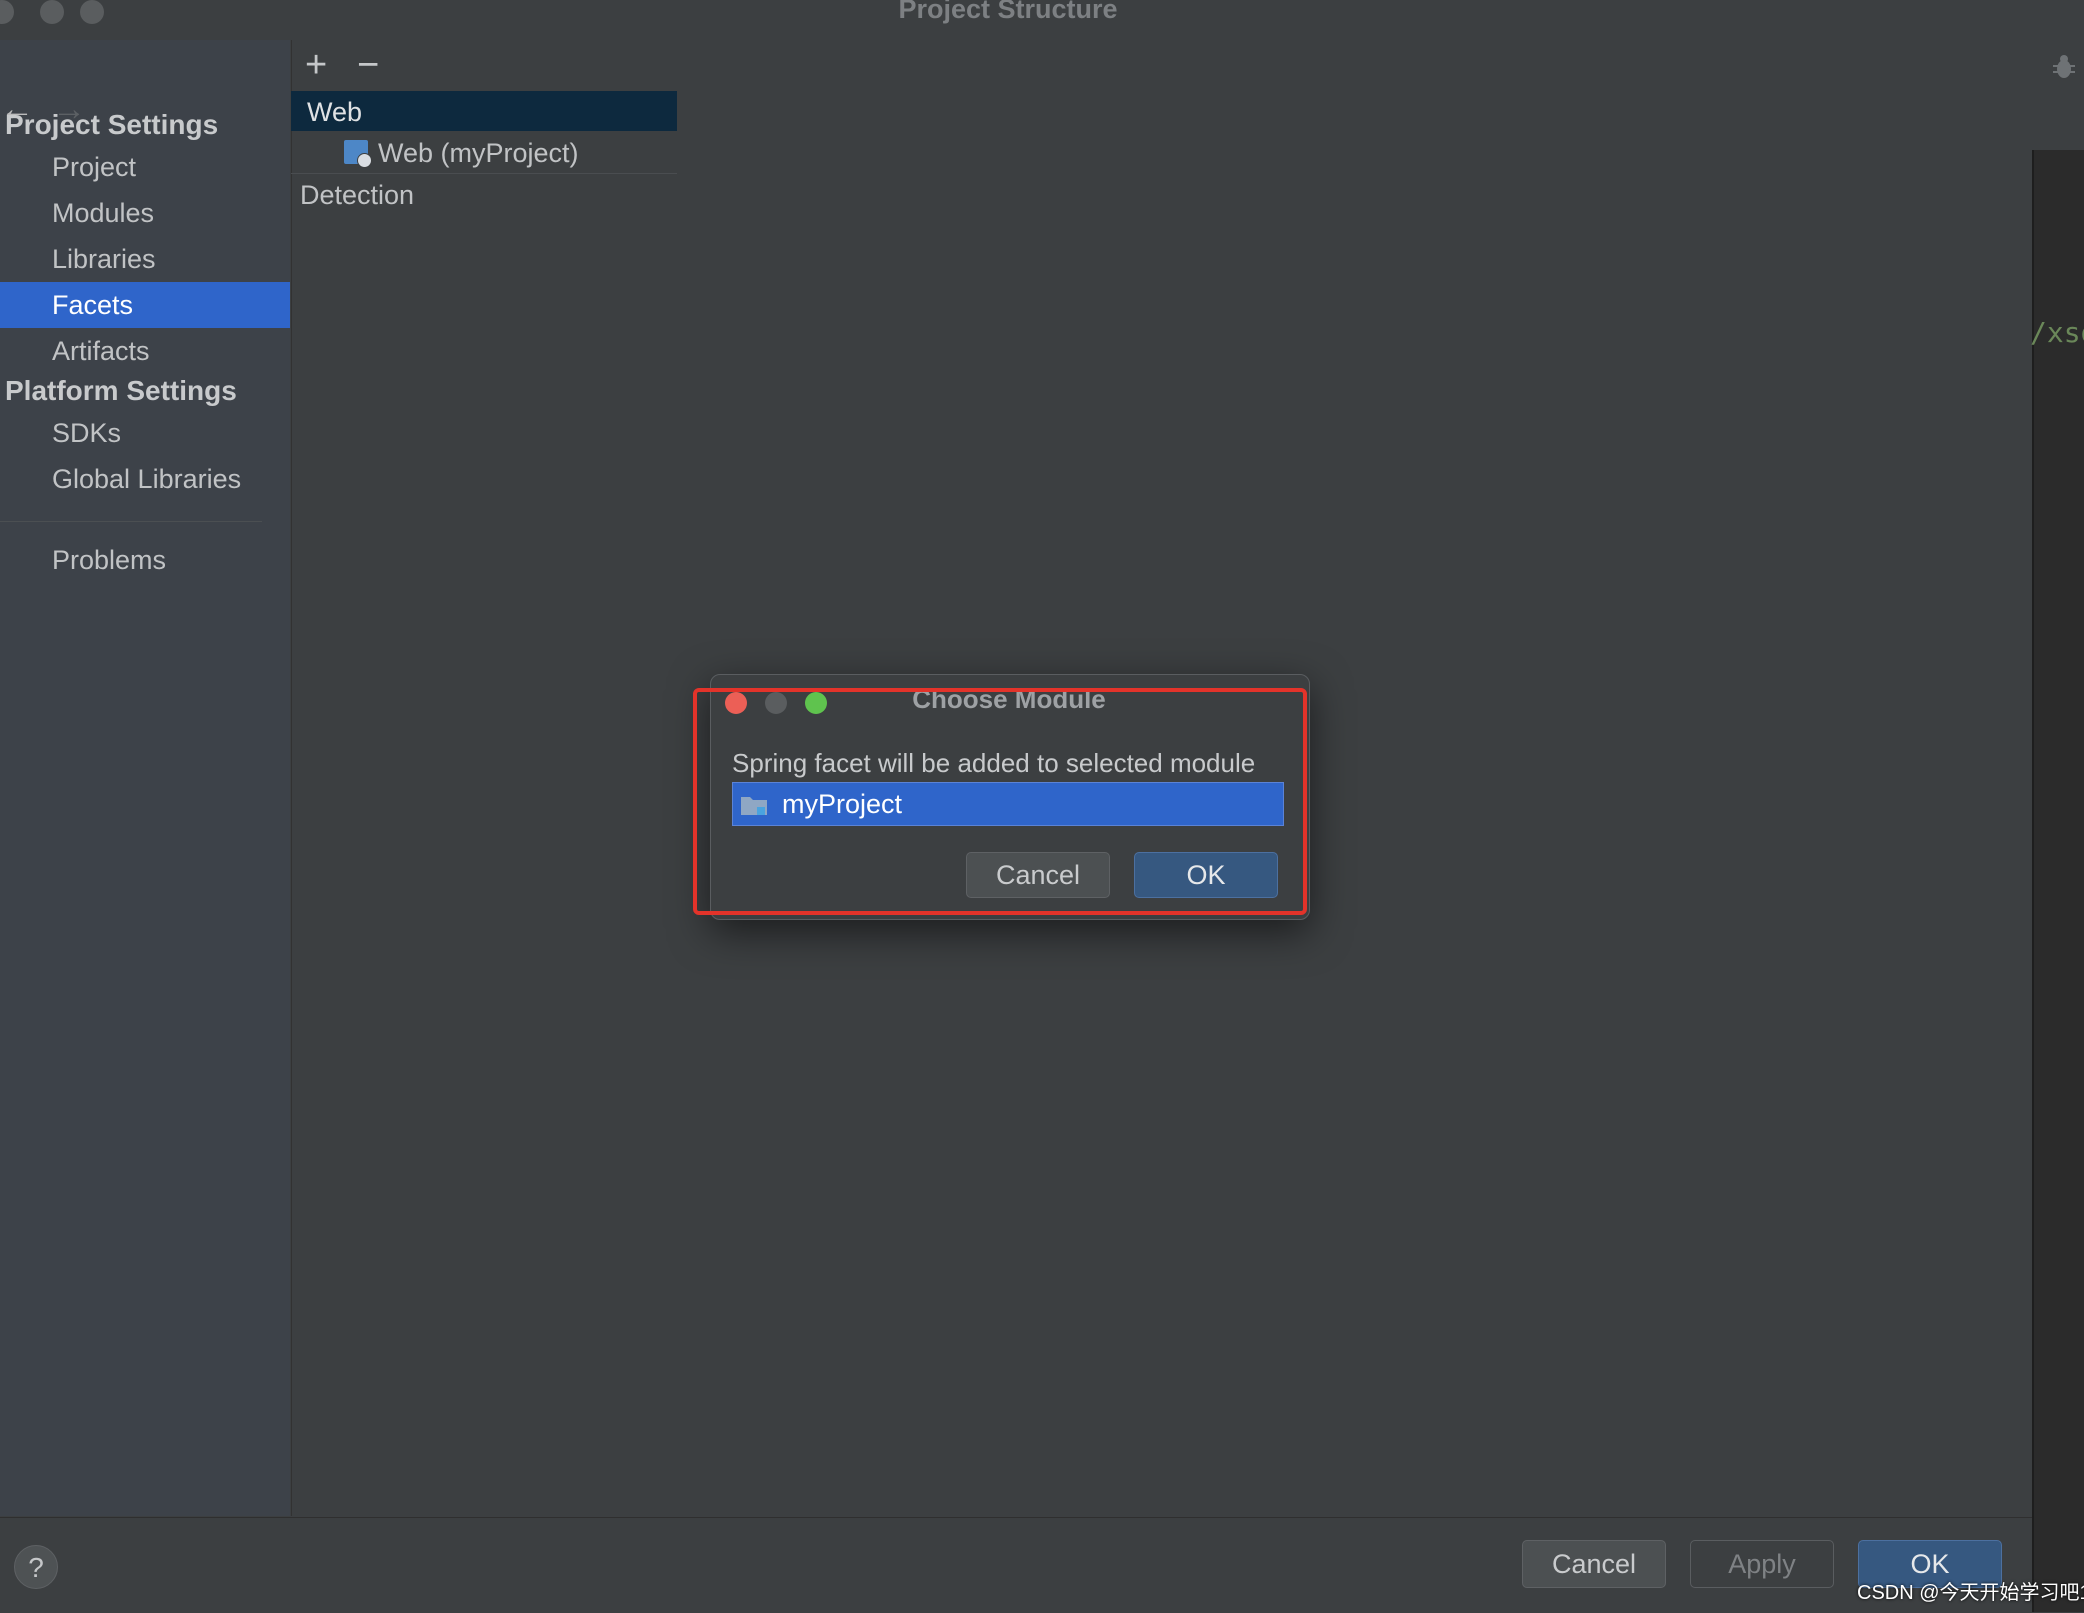 This screenshot has height=1613, width=2084. What do you see at coordinates (121, 390) in the screenshot?
I see `section-header-platform-settings: Platform Settings` at bounding box center [121, 390].